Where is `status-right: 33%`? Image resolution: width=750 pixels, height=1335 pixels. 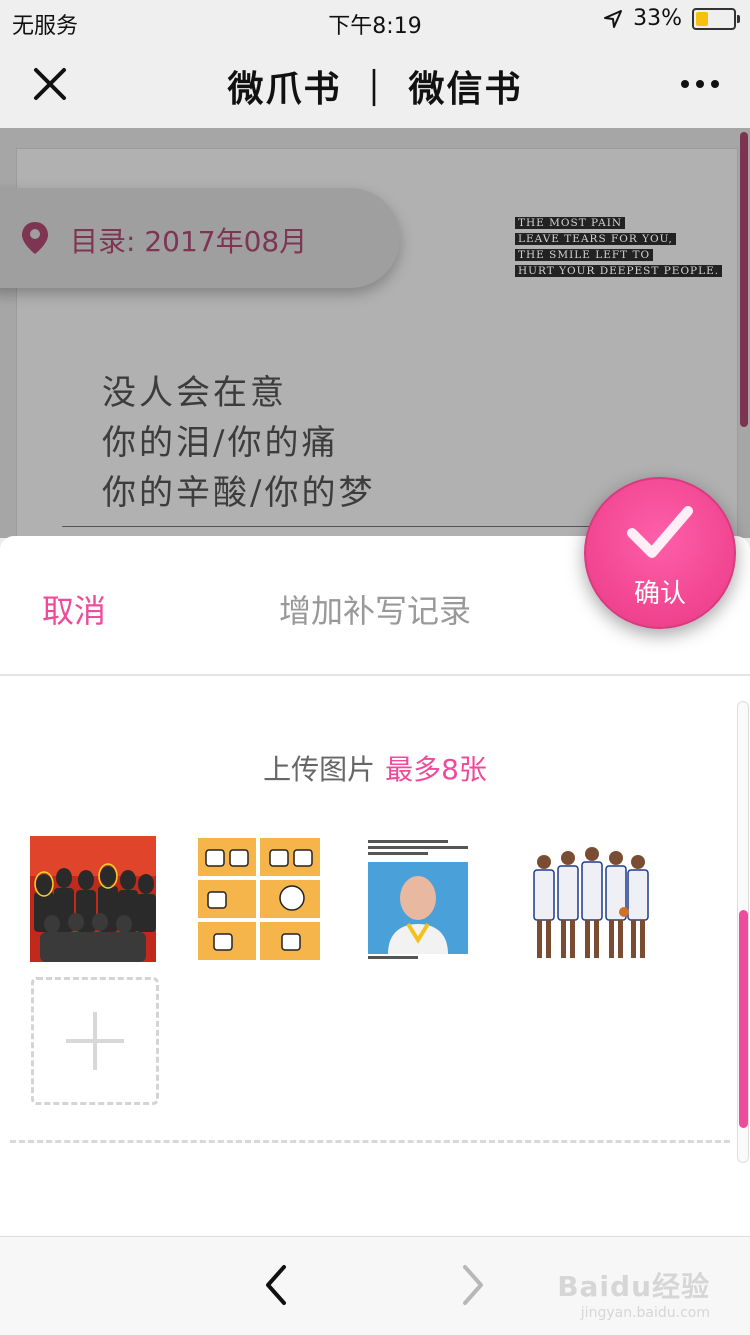 status-right: 33% is located at coordinates (671, 18).